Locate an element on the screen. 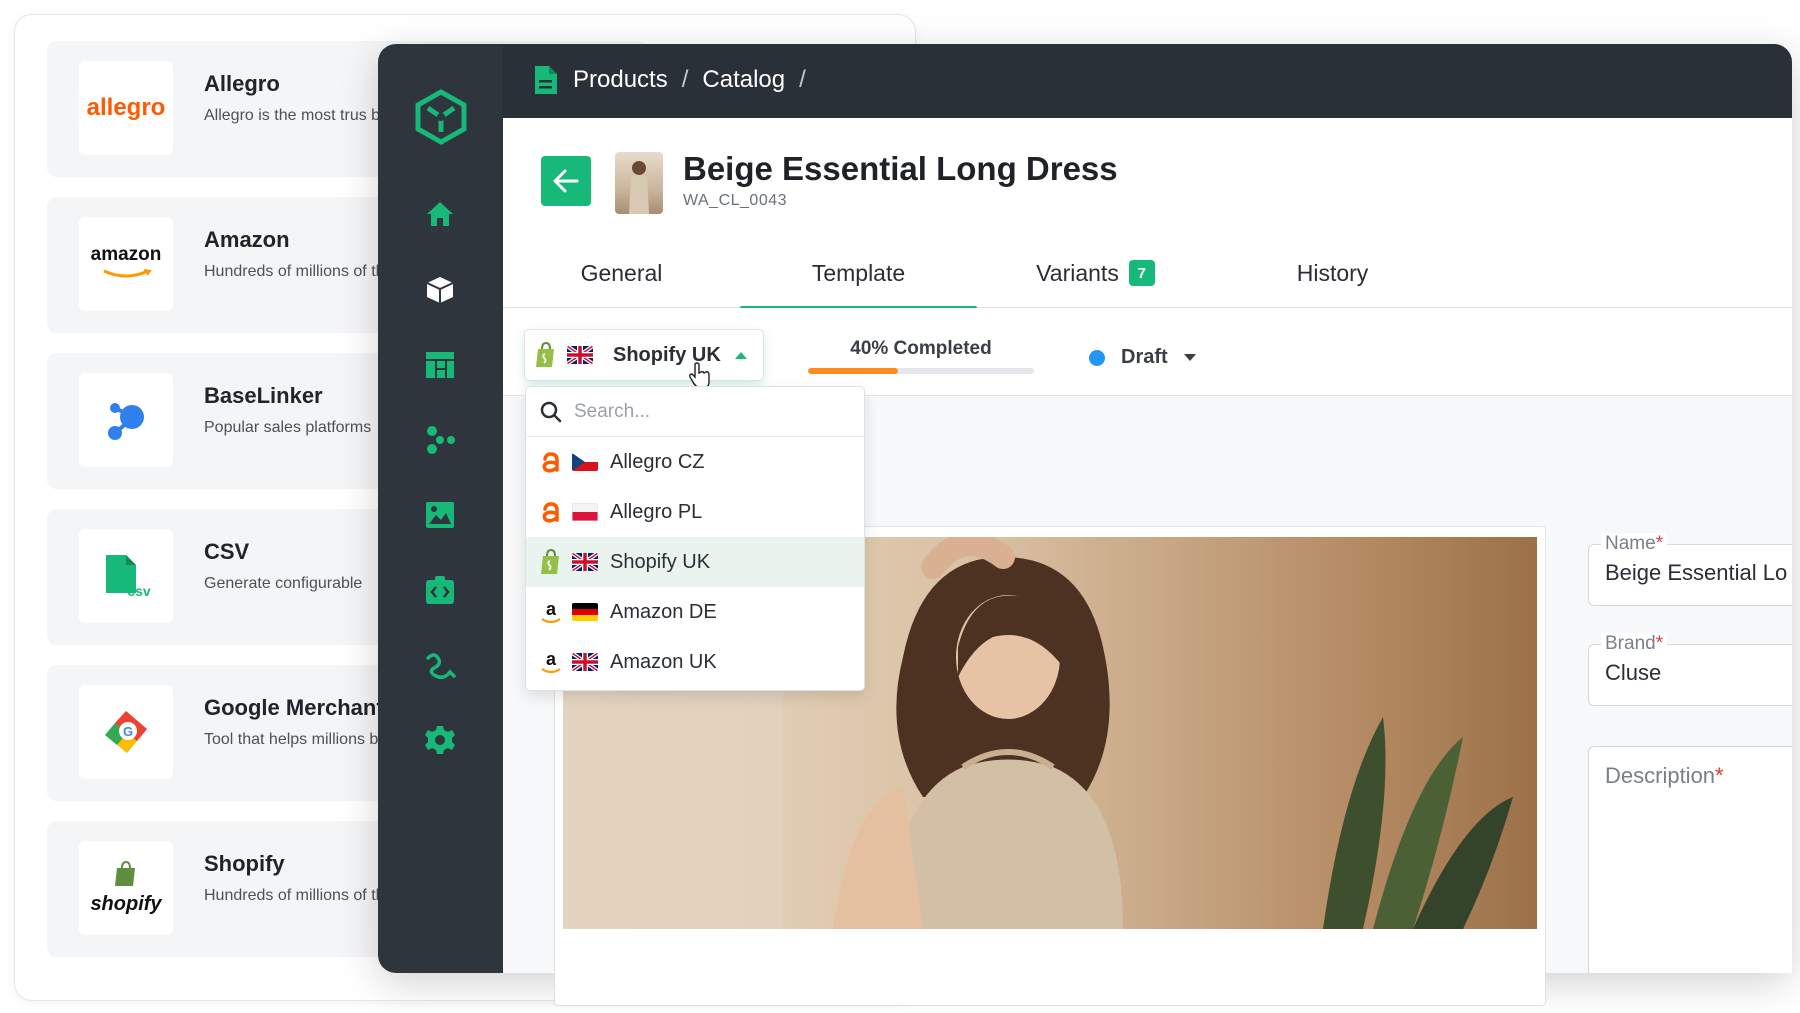  shopify-logo: shopify is located at coordinates (126, 888).